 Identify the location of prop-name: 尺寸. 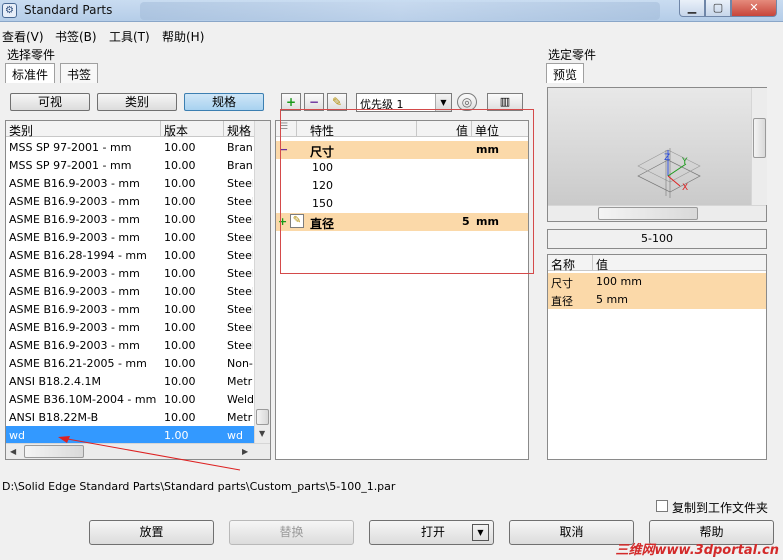
(562, 283).